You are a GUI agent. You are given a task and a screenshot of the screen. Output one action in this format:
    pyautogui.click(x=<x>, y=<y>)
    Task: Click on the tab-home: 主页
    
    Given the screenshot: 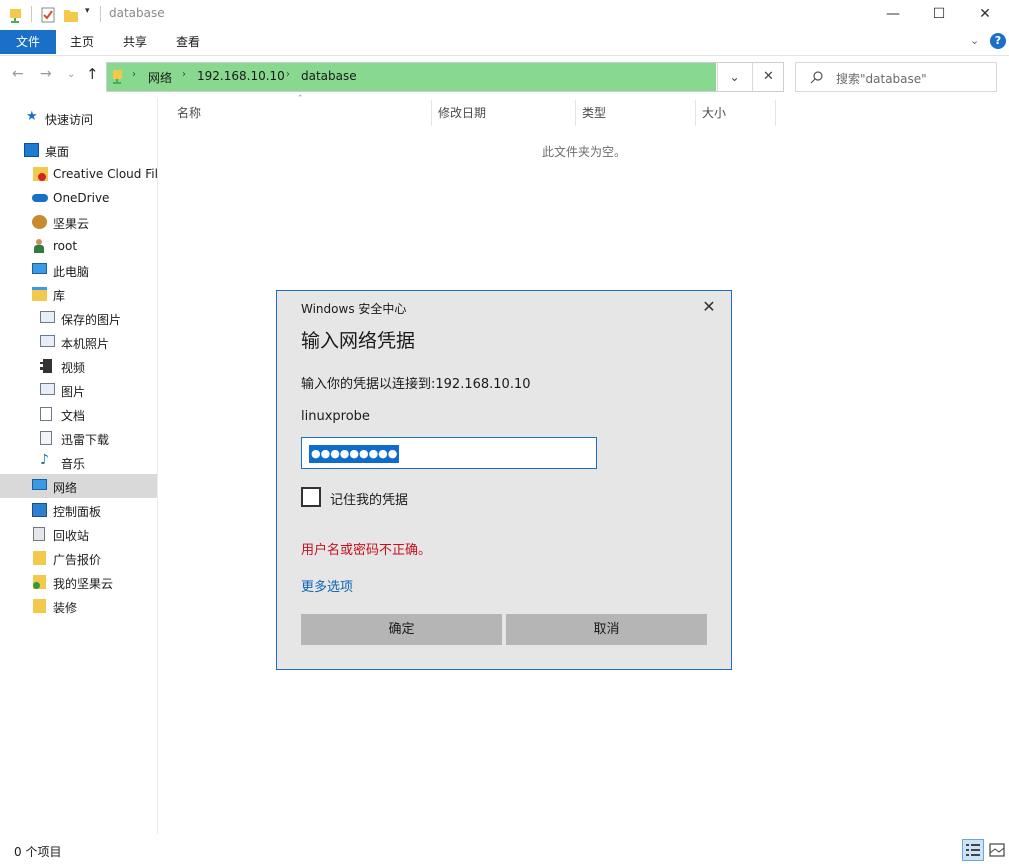 What is the action you would take?
    pyautogui.click(x=82, y=42)
    